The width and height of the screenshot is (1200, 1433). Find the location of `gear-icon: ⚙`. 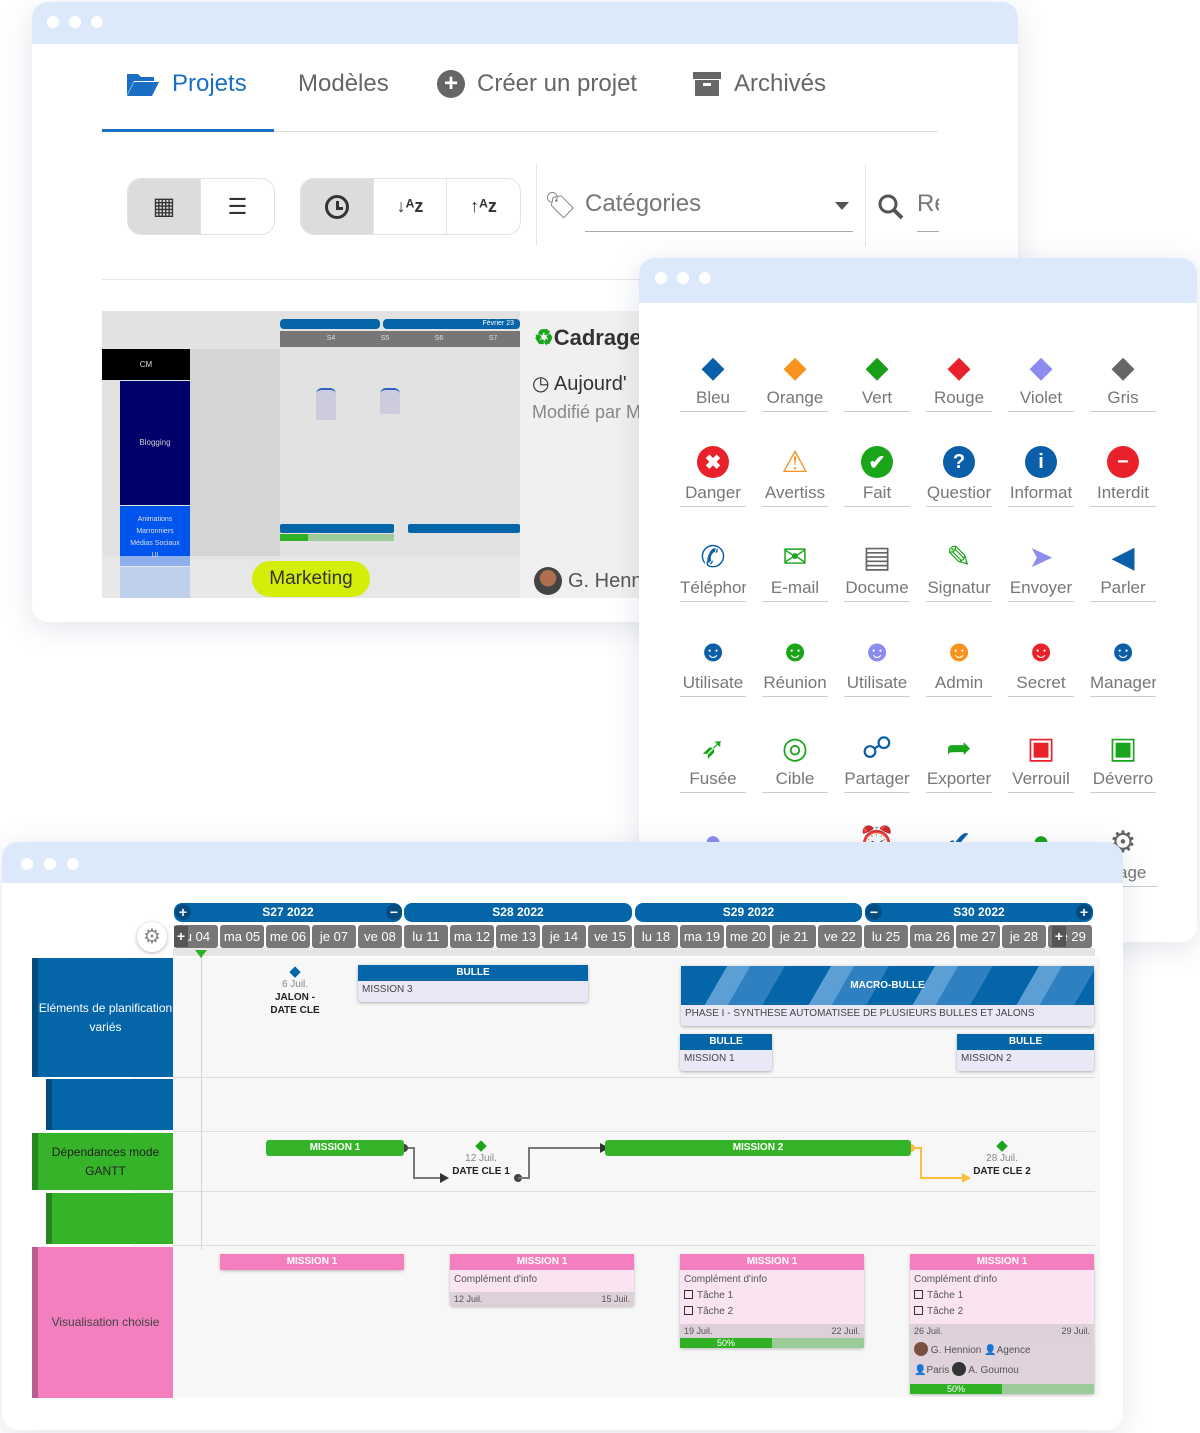

gear-icon: ⚙ is located at coordinates (152, 937).